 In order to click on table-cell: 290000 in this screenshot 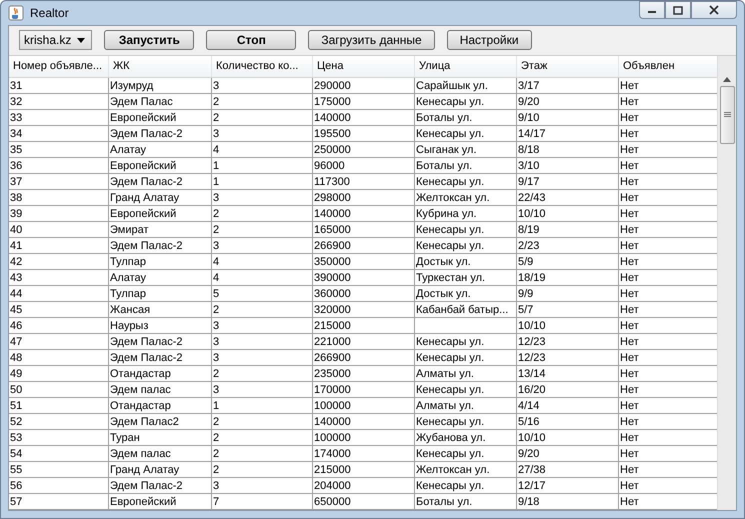, I will do `click(364, 86)`.